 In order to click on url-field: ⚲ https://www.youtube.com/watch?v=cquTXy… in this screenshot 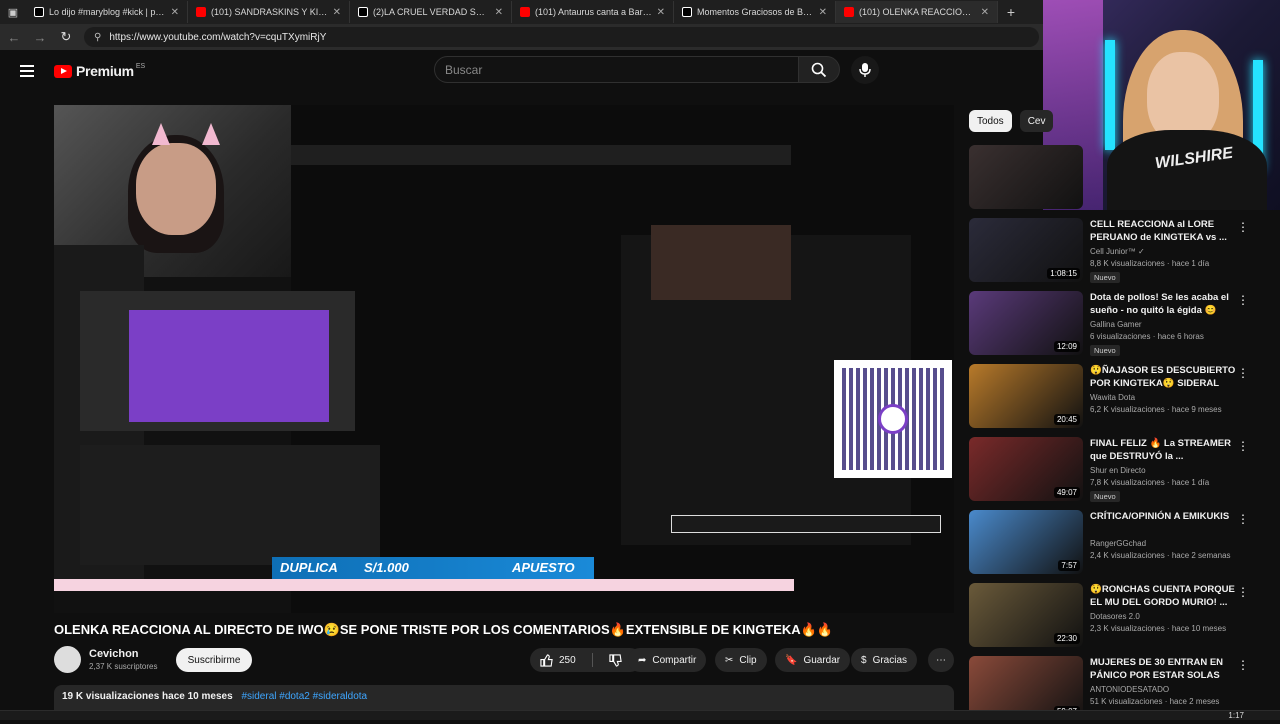, I will do `click(561, 37)`.